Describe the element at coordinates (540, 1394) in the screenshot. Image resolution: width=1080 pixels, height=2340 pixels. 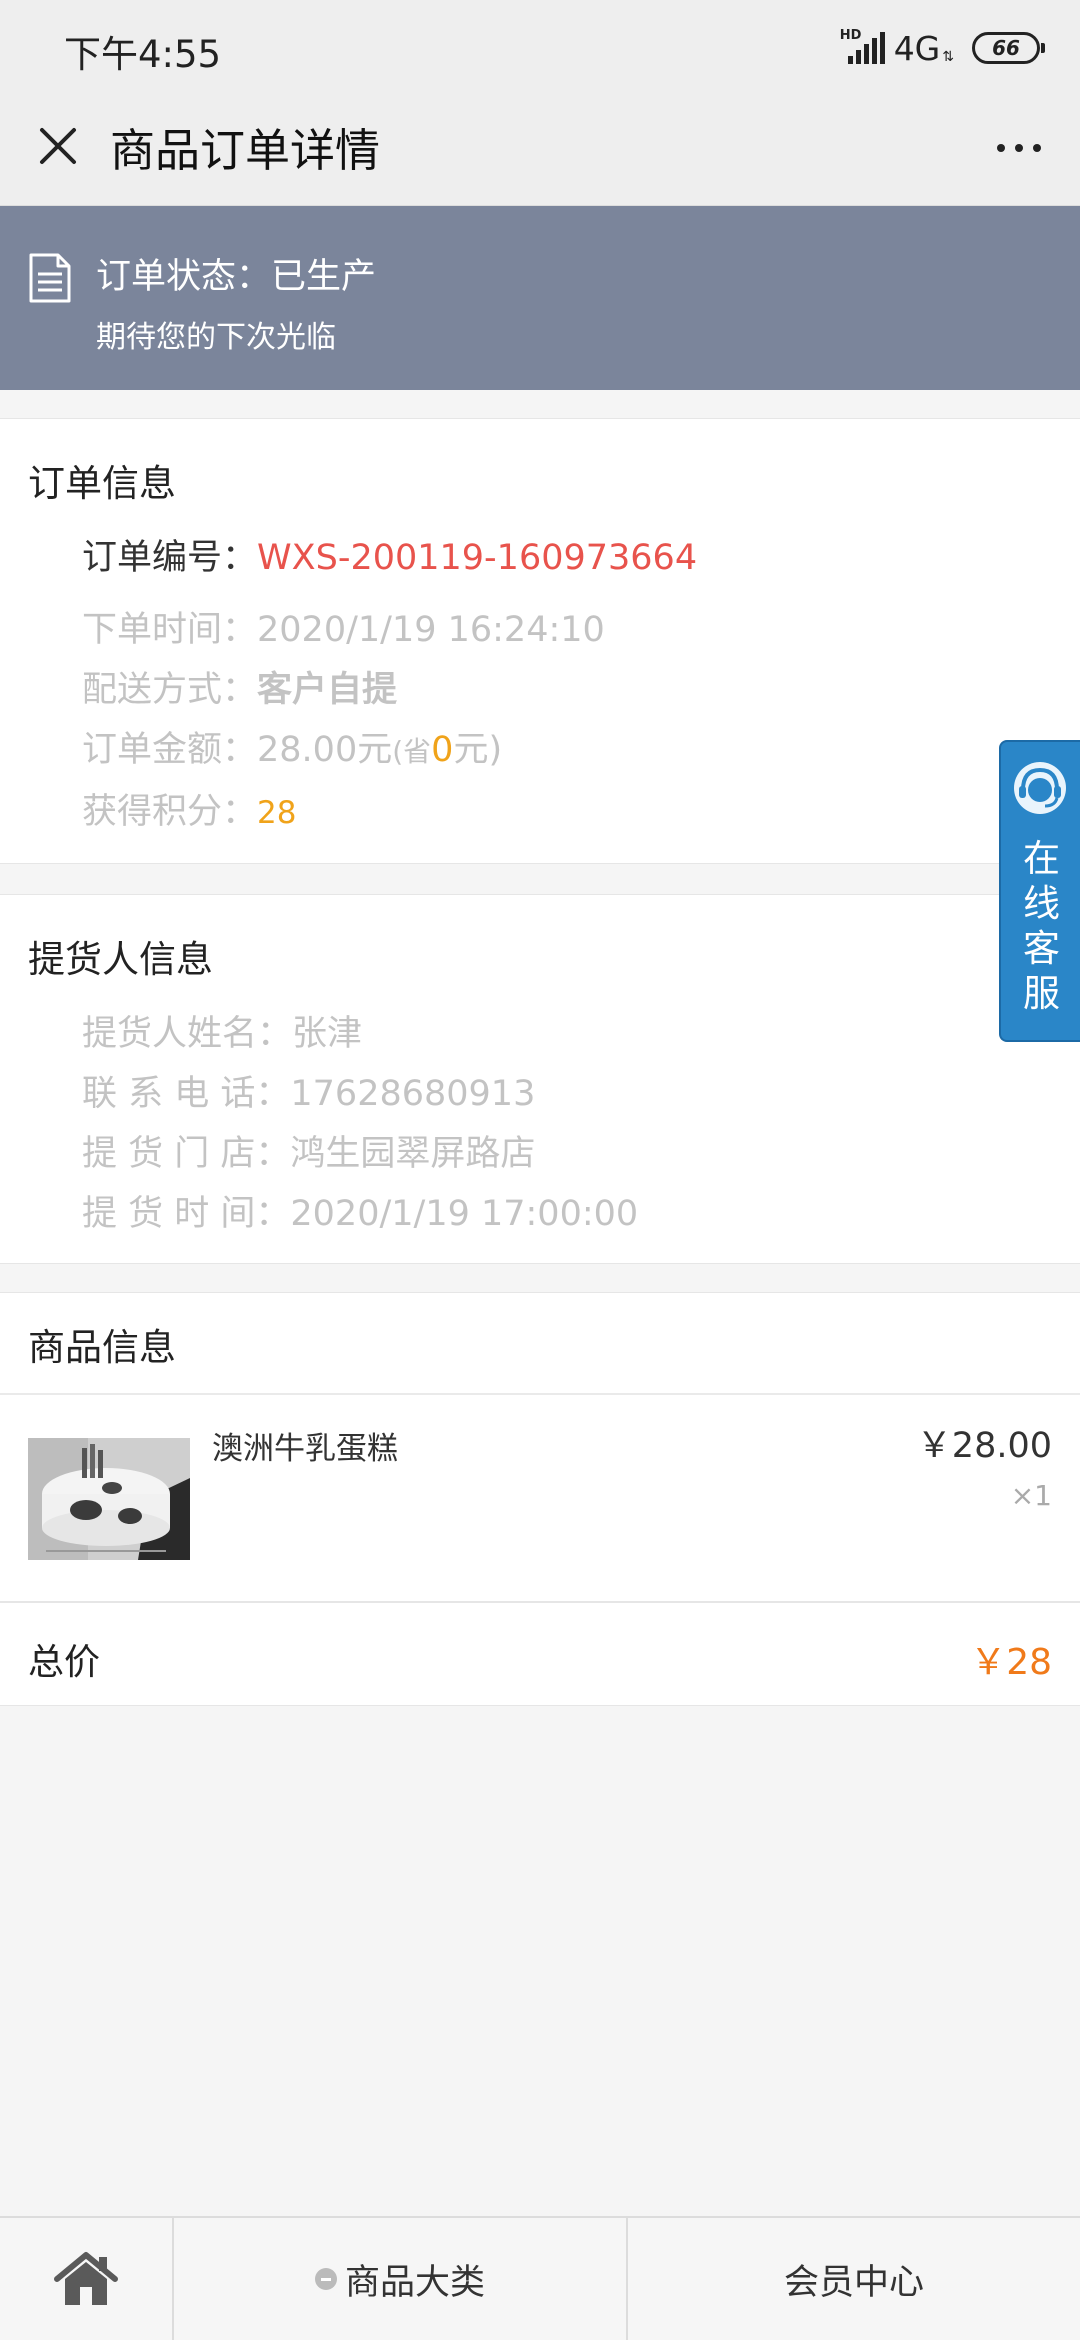
I see `divider` at that location.